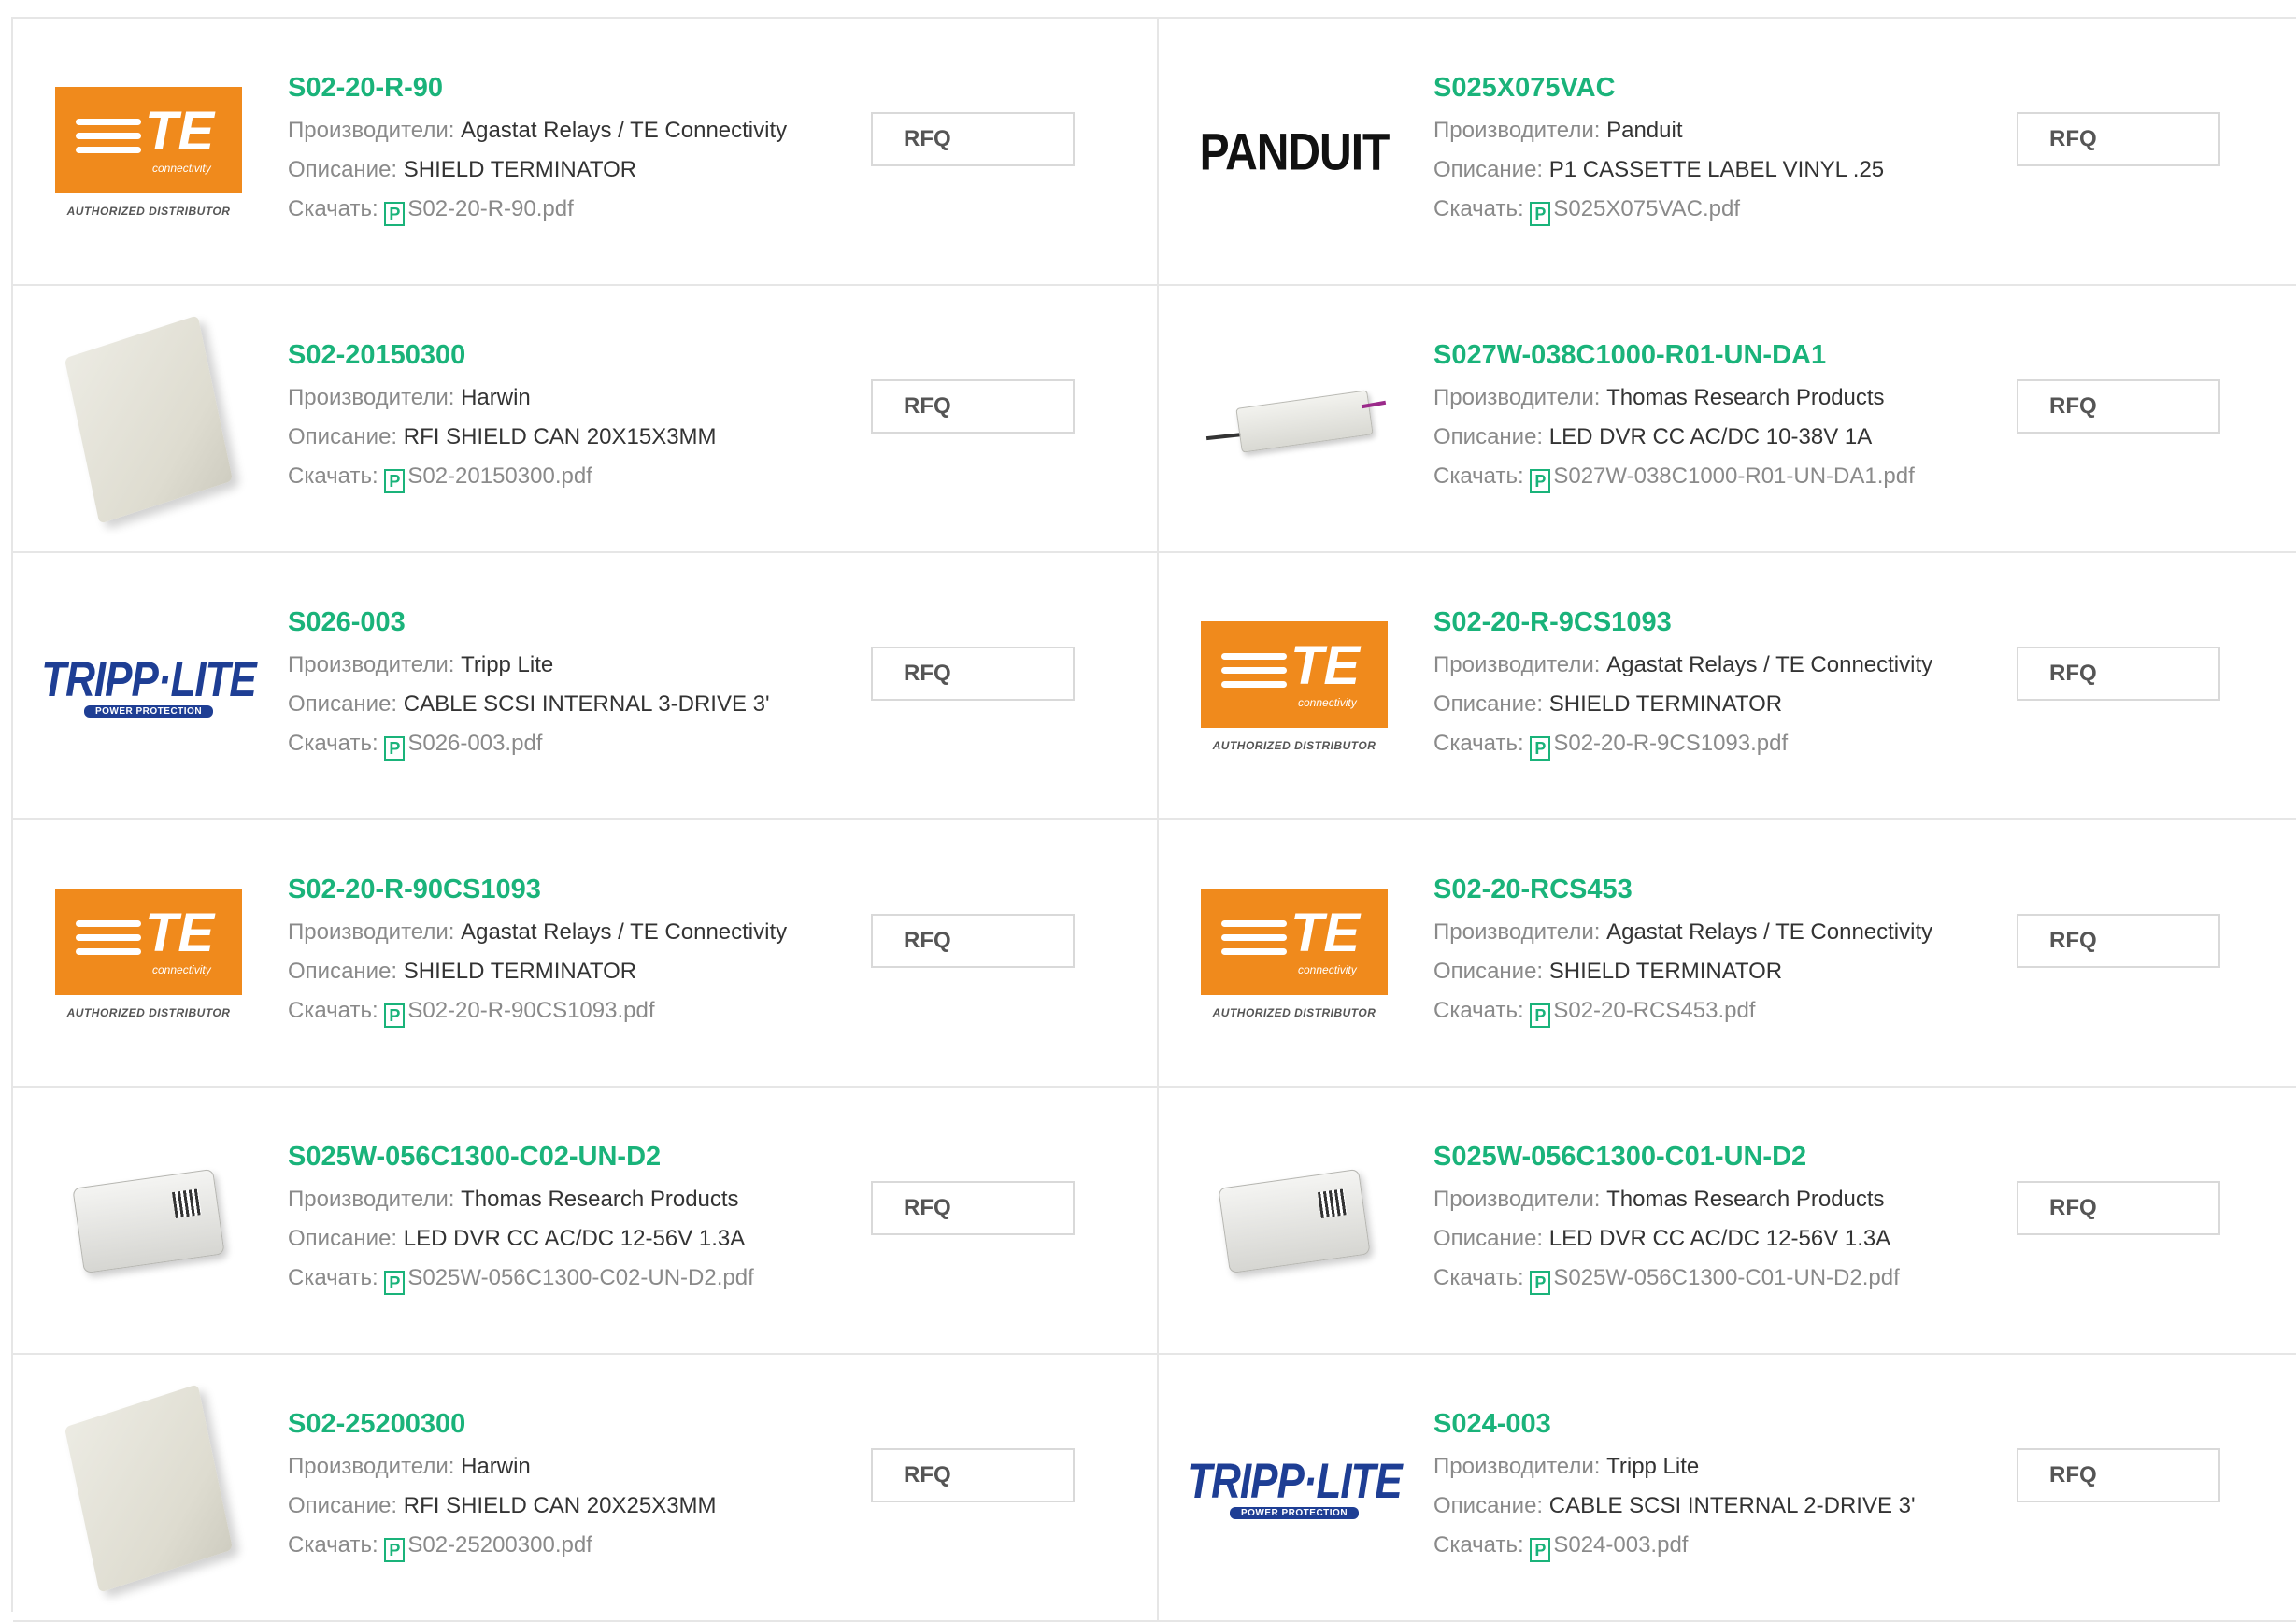 The image size is (2296, 1622). I want to click on part-number-link: S02-20-RCS453, so click(1713, 890).